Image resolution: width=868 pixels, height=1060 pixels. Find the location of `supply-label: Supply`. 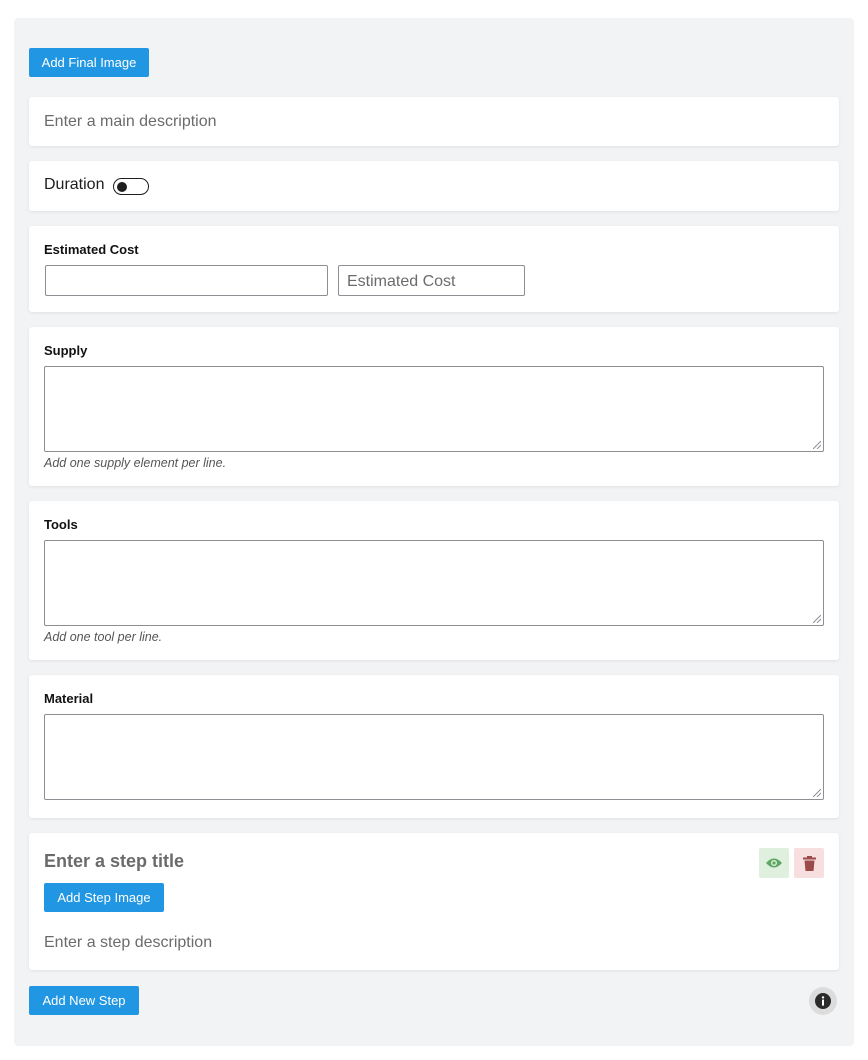

supply-label: Supply is located at coordinates (66, 350).